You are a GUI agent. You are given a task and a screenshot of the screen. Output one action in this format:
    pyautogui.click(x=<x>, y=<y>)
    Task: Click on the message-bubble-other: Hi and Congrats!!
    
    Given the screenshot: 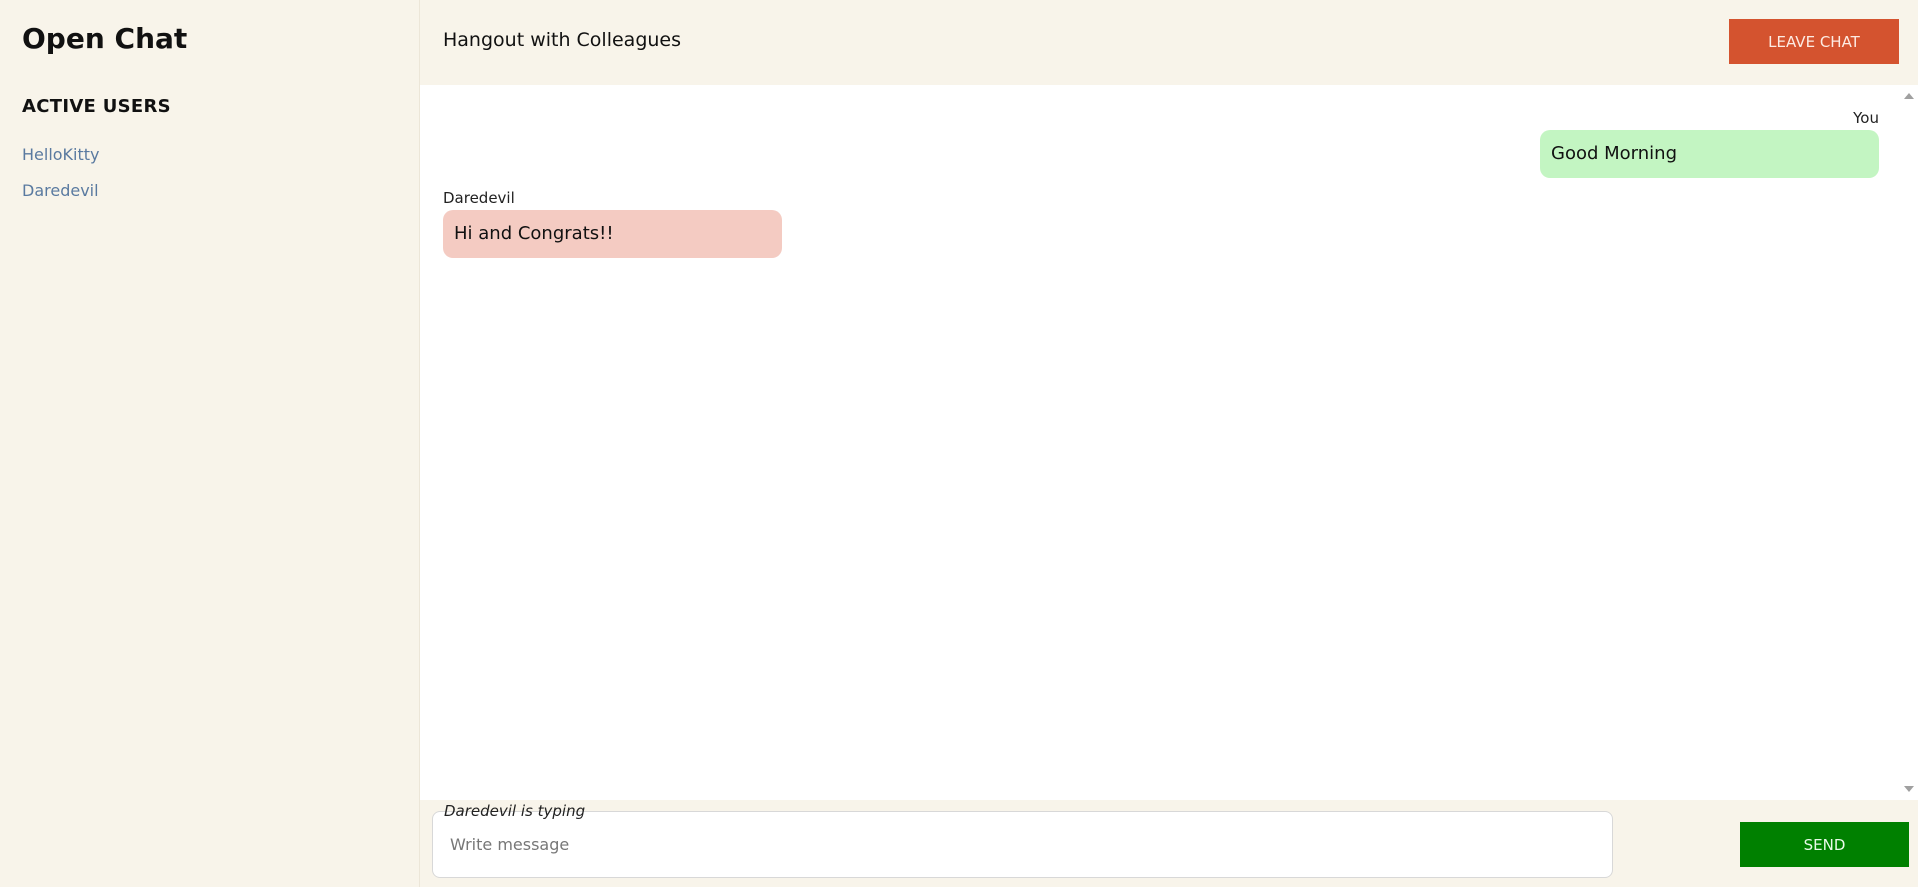 What is the action you would take?
    pyautogui.click(x=612, y=234)
    